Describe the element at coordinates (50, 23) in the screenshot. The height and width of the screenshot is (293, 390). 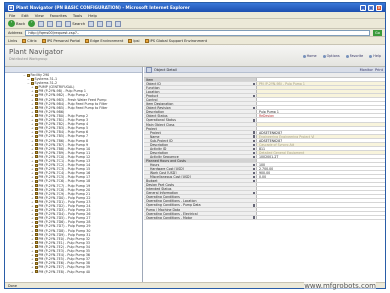
I see `refresh-icon` at that location.